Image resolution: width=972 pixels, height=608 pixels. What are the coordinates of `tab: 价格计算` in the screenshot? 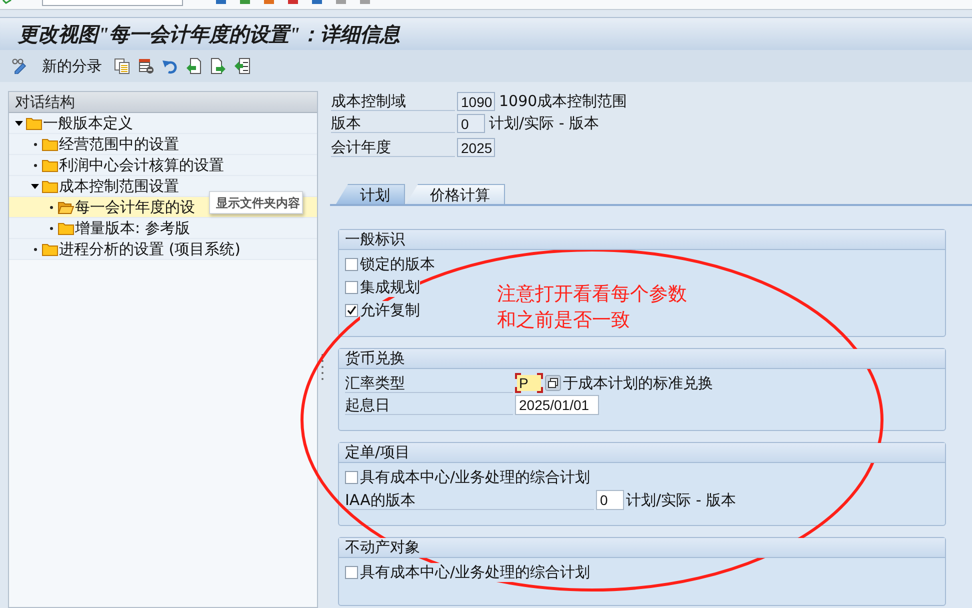 It's located at (455, 194).